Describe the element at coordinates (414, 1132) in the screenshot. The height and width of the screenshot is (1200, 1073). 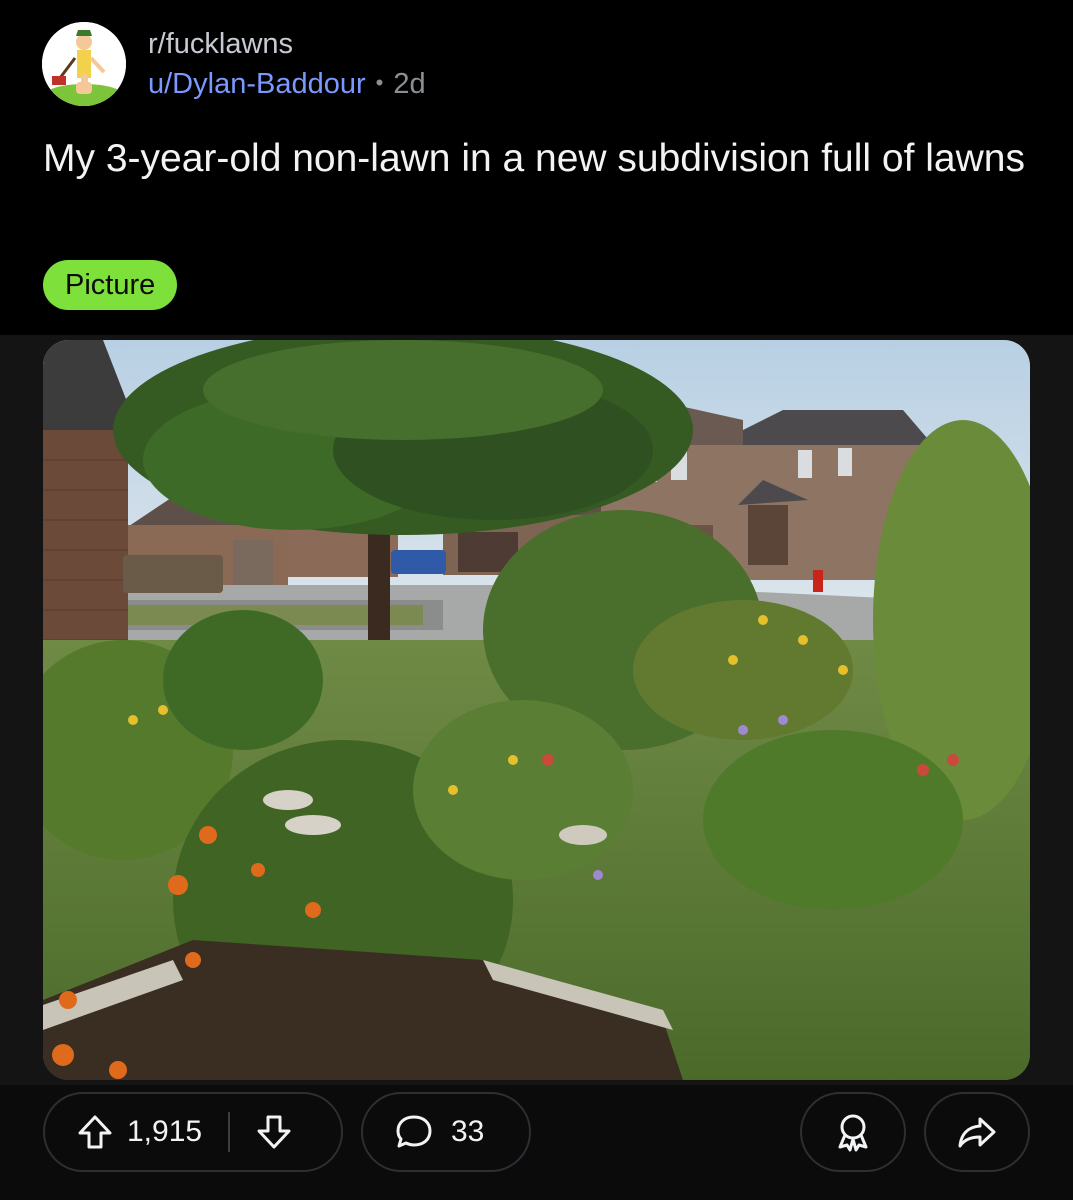
I see `speech-bubble-icon` at that location.